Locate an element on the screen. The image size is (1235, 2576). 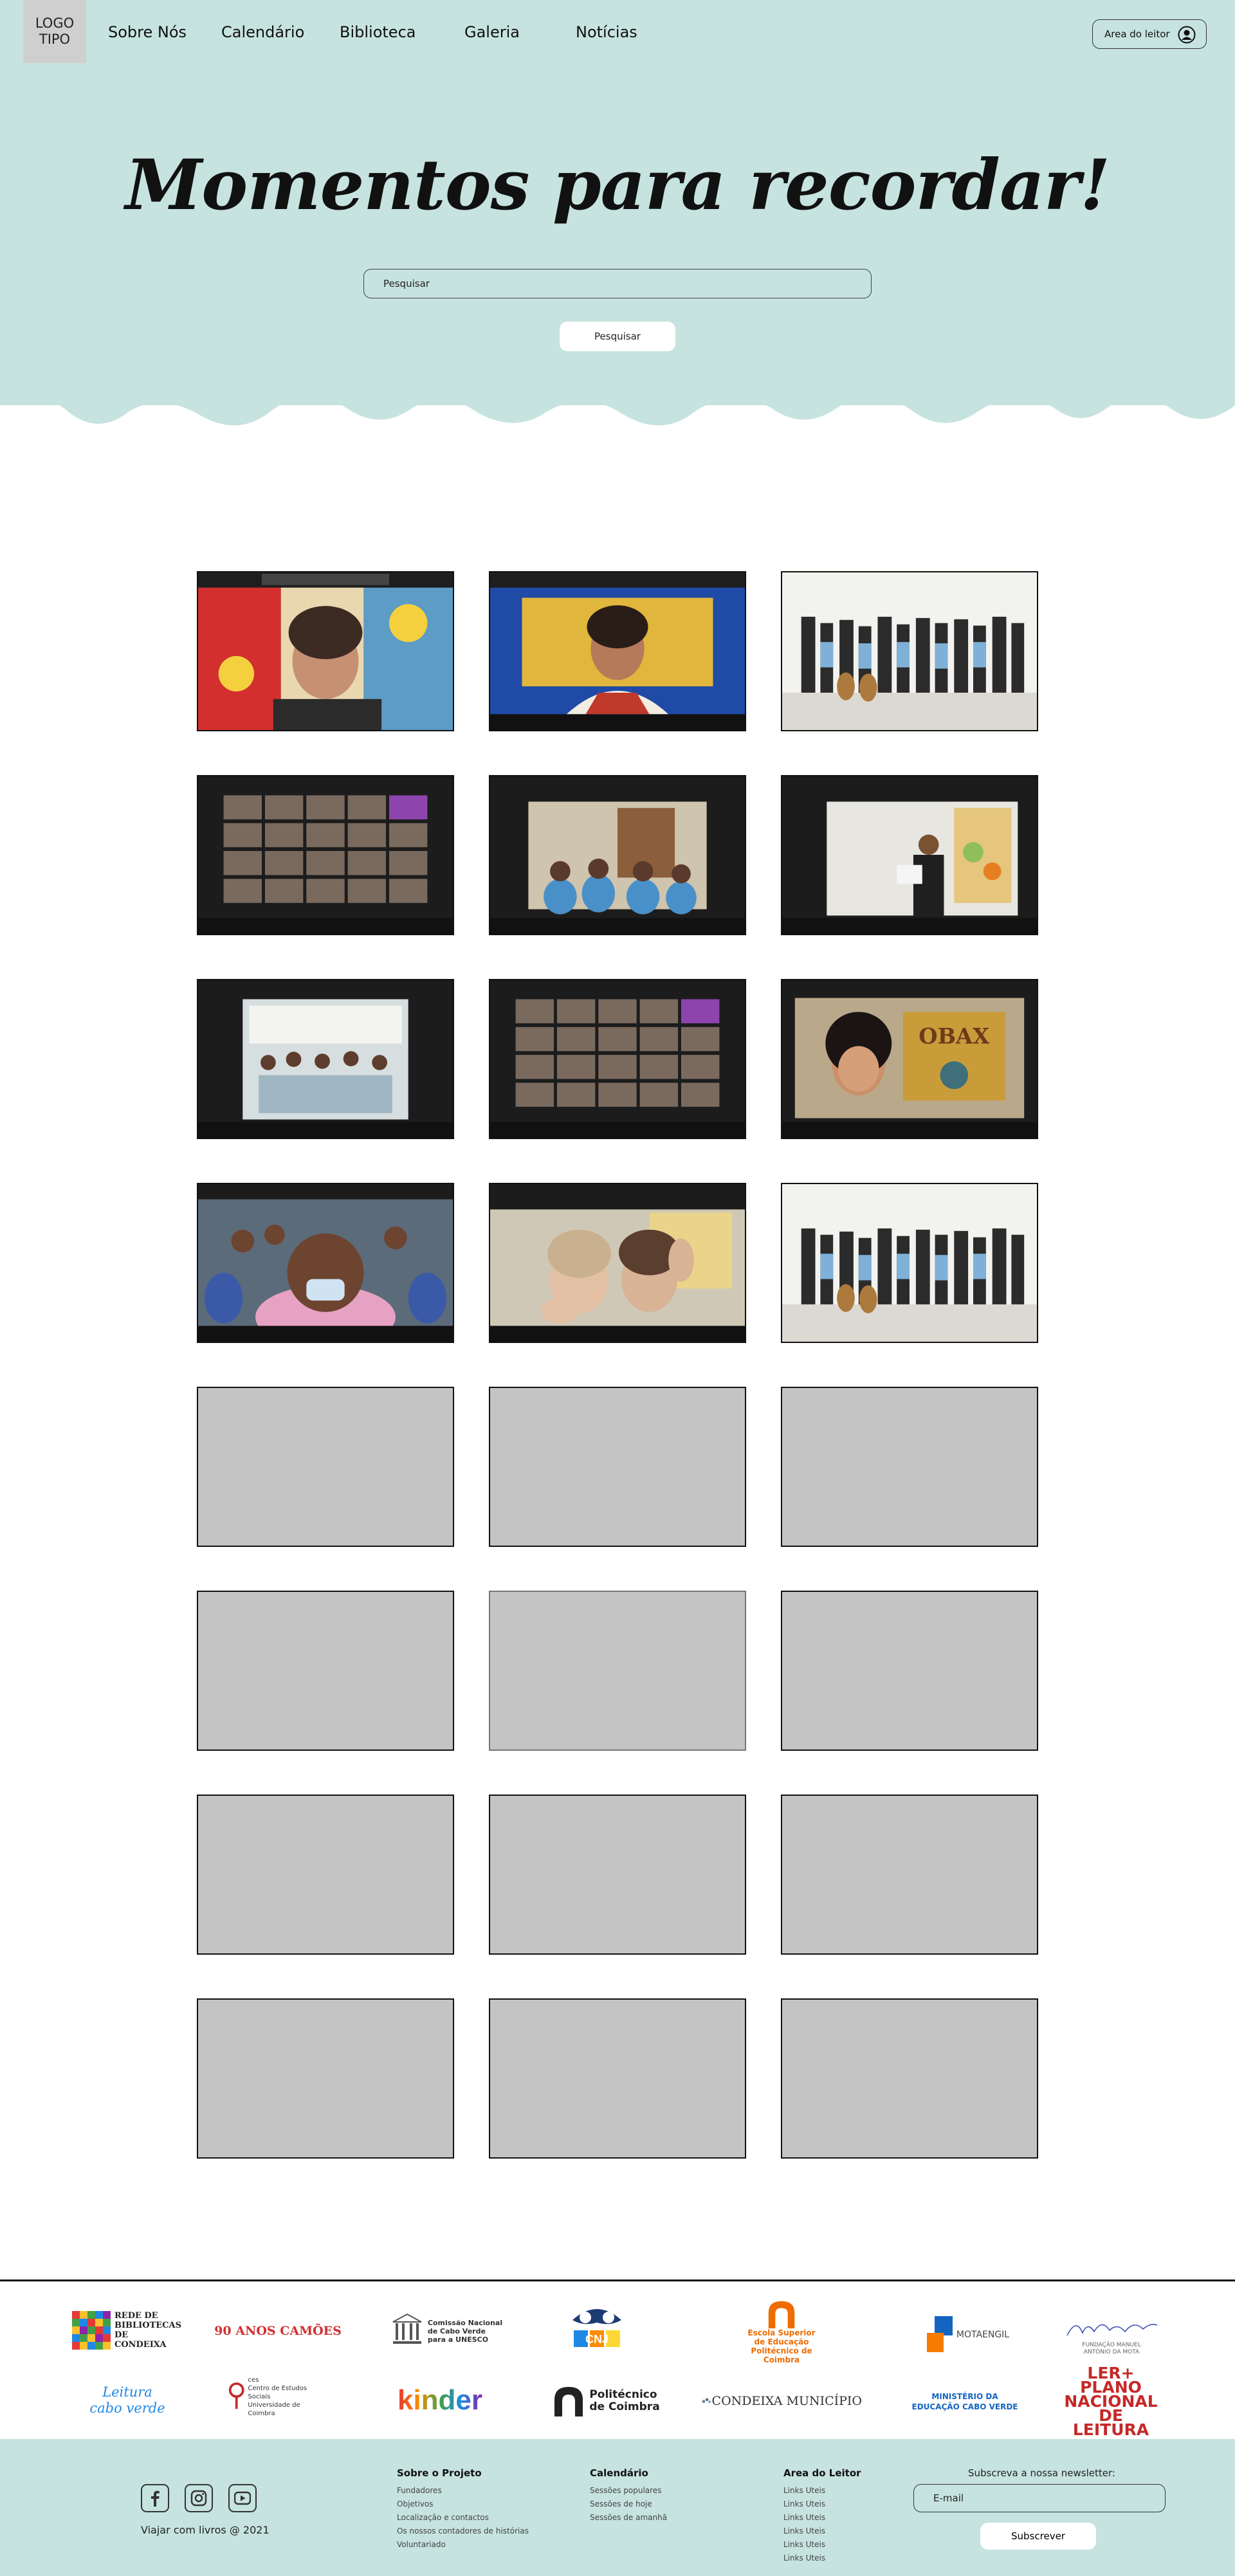
partner-label: REDE DE BIBLIOTECAS DE CONDEIXA is located at coordinates (147, 2330).